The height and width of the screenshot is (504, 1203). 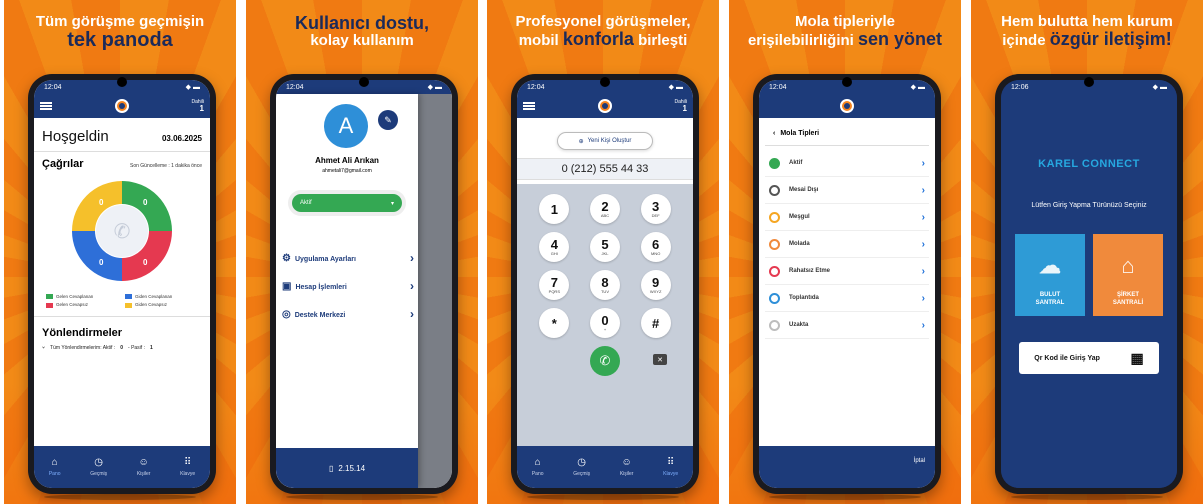 What do you see at coordinates (604, 209) in the screenshot?
I see `key-2: 2 ABC` at bounding box center [604, 209].